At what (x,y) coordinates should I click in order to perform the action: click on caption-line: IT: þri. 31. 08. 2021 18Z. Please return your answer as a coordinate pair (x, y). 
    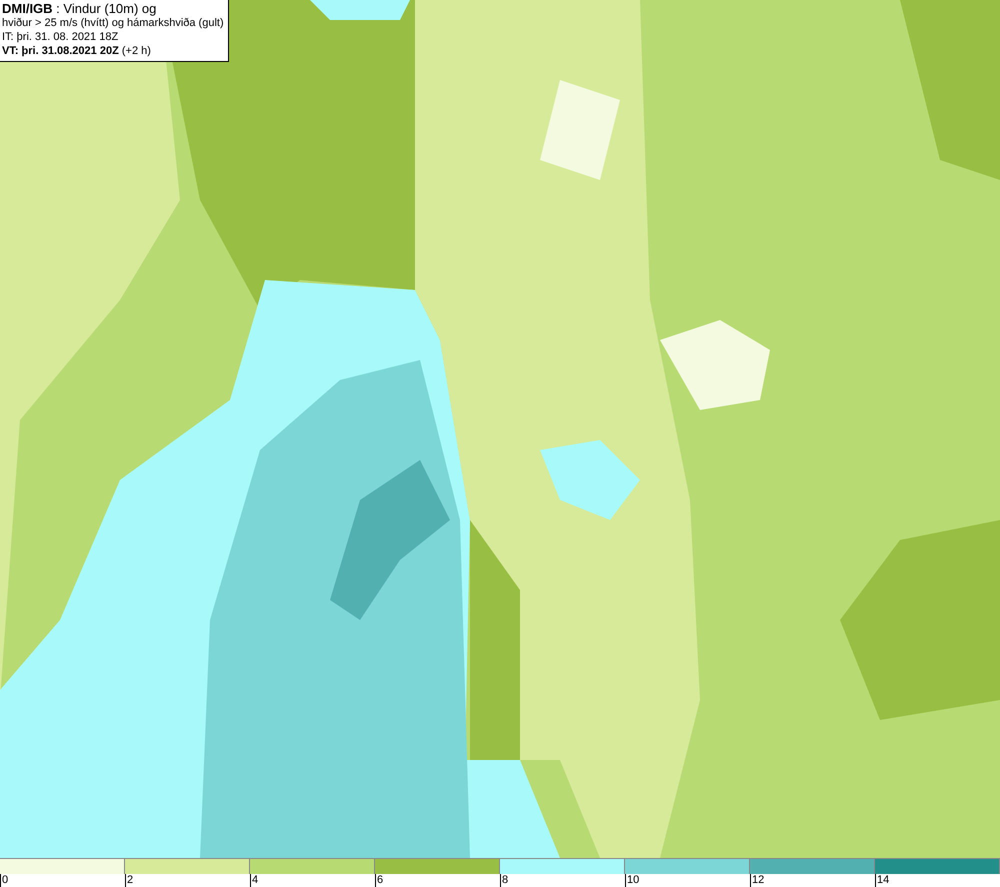
    Looking at the image, I should click on (61, 37).